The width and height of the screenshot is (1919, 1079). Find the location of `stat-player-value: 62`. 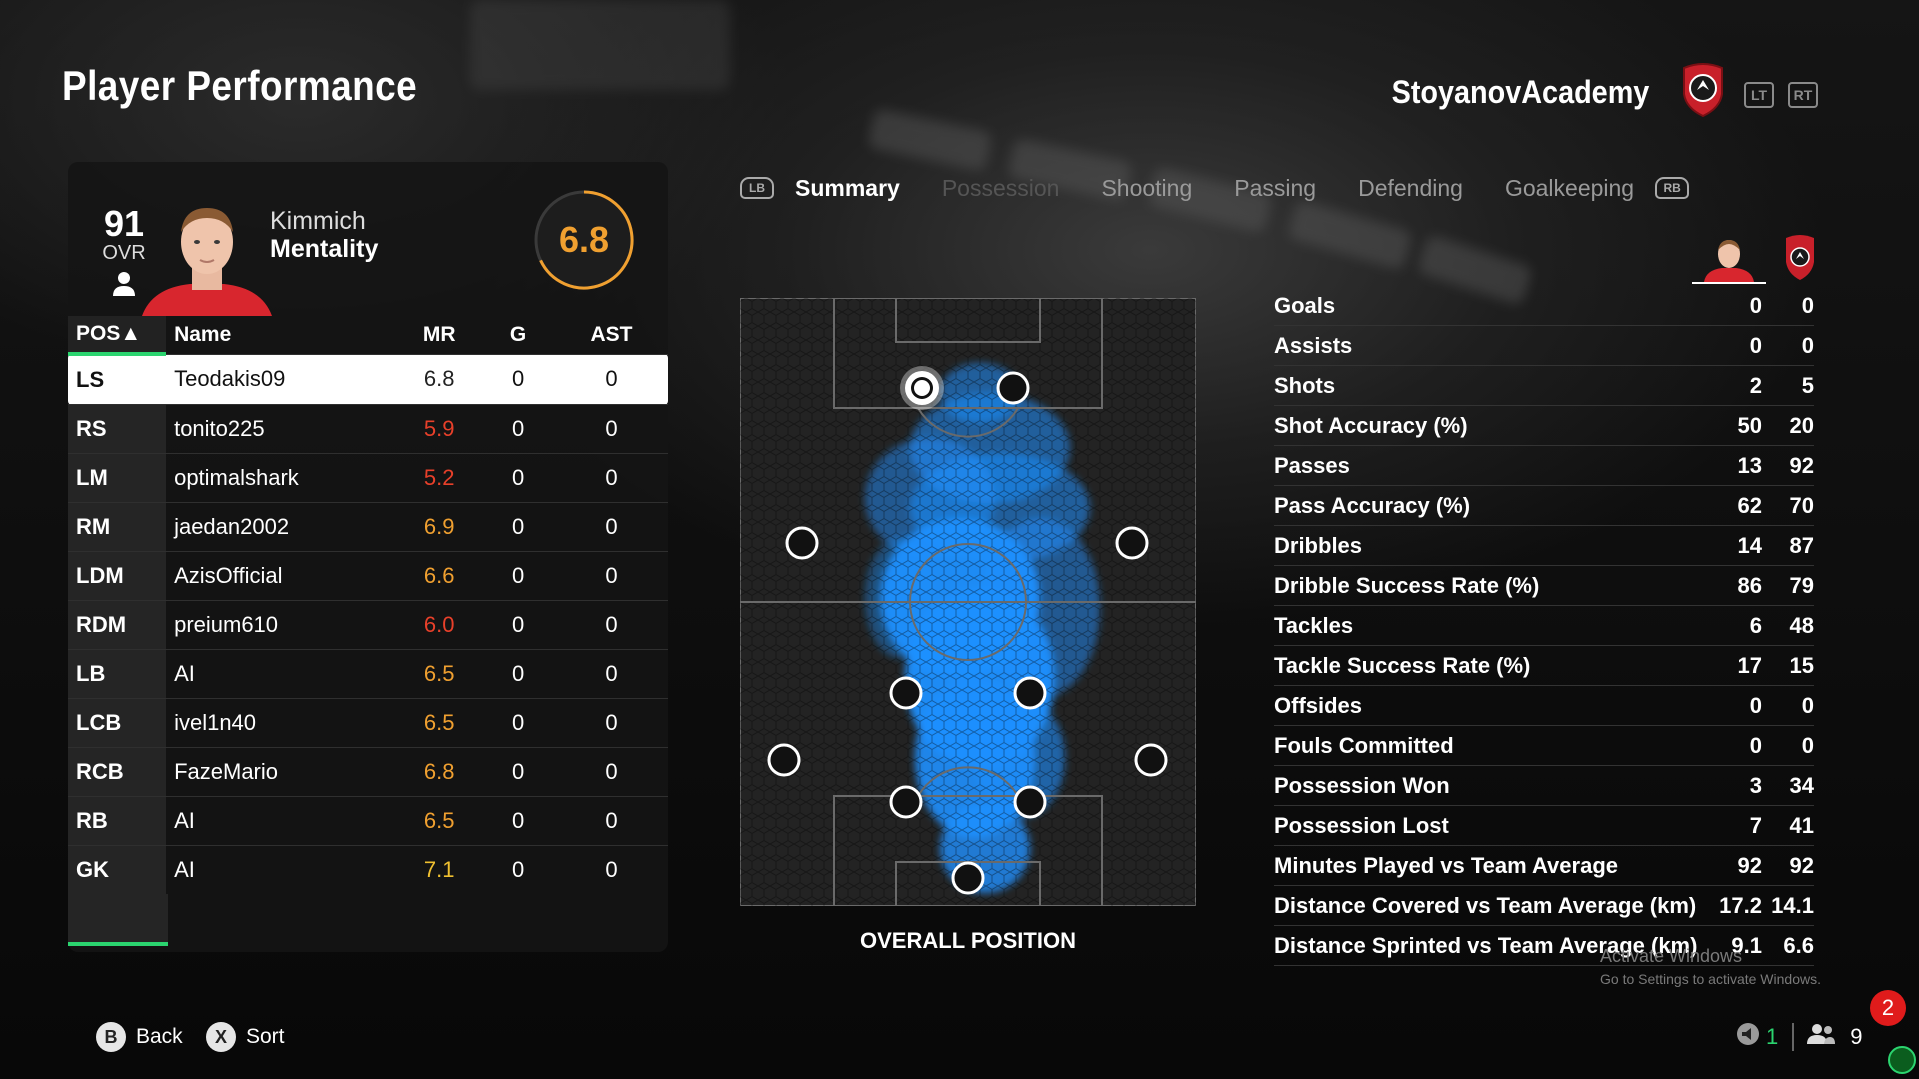

stat-player-value: 62 is located at coordinates (1749, 505).